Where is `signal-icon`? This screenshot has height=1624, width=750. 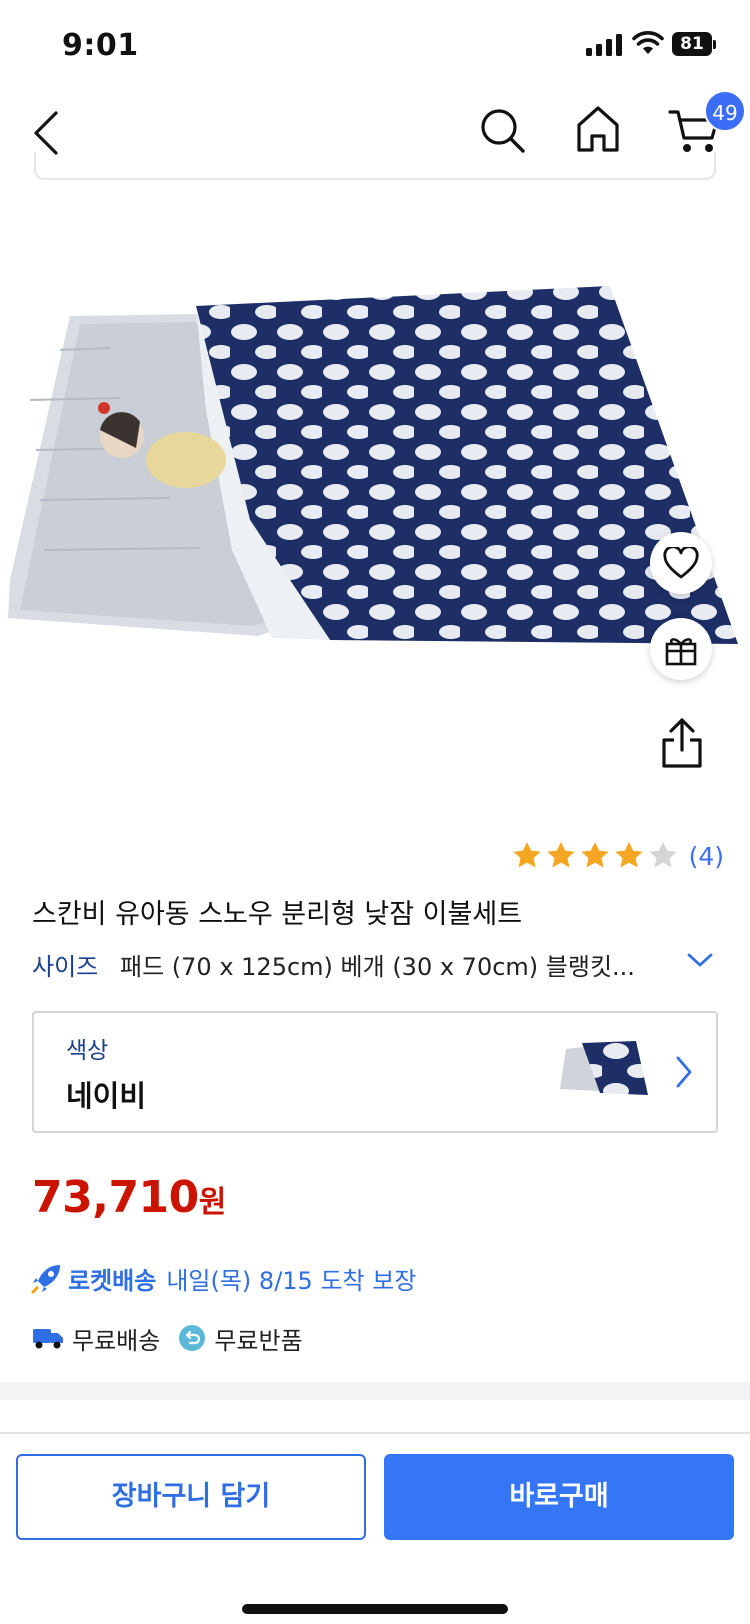 signal-icon is located at coordinates (604, 45).